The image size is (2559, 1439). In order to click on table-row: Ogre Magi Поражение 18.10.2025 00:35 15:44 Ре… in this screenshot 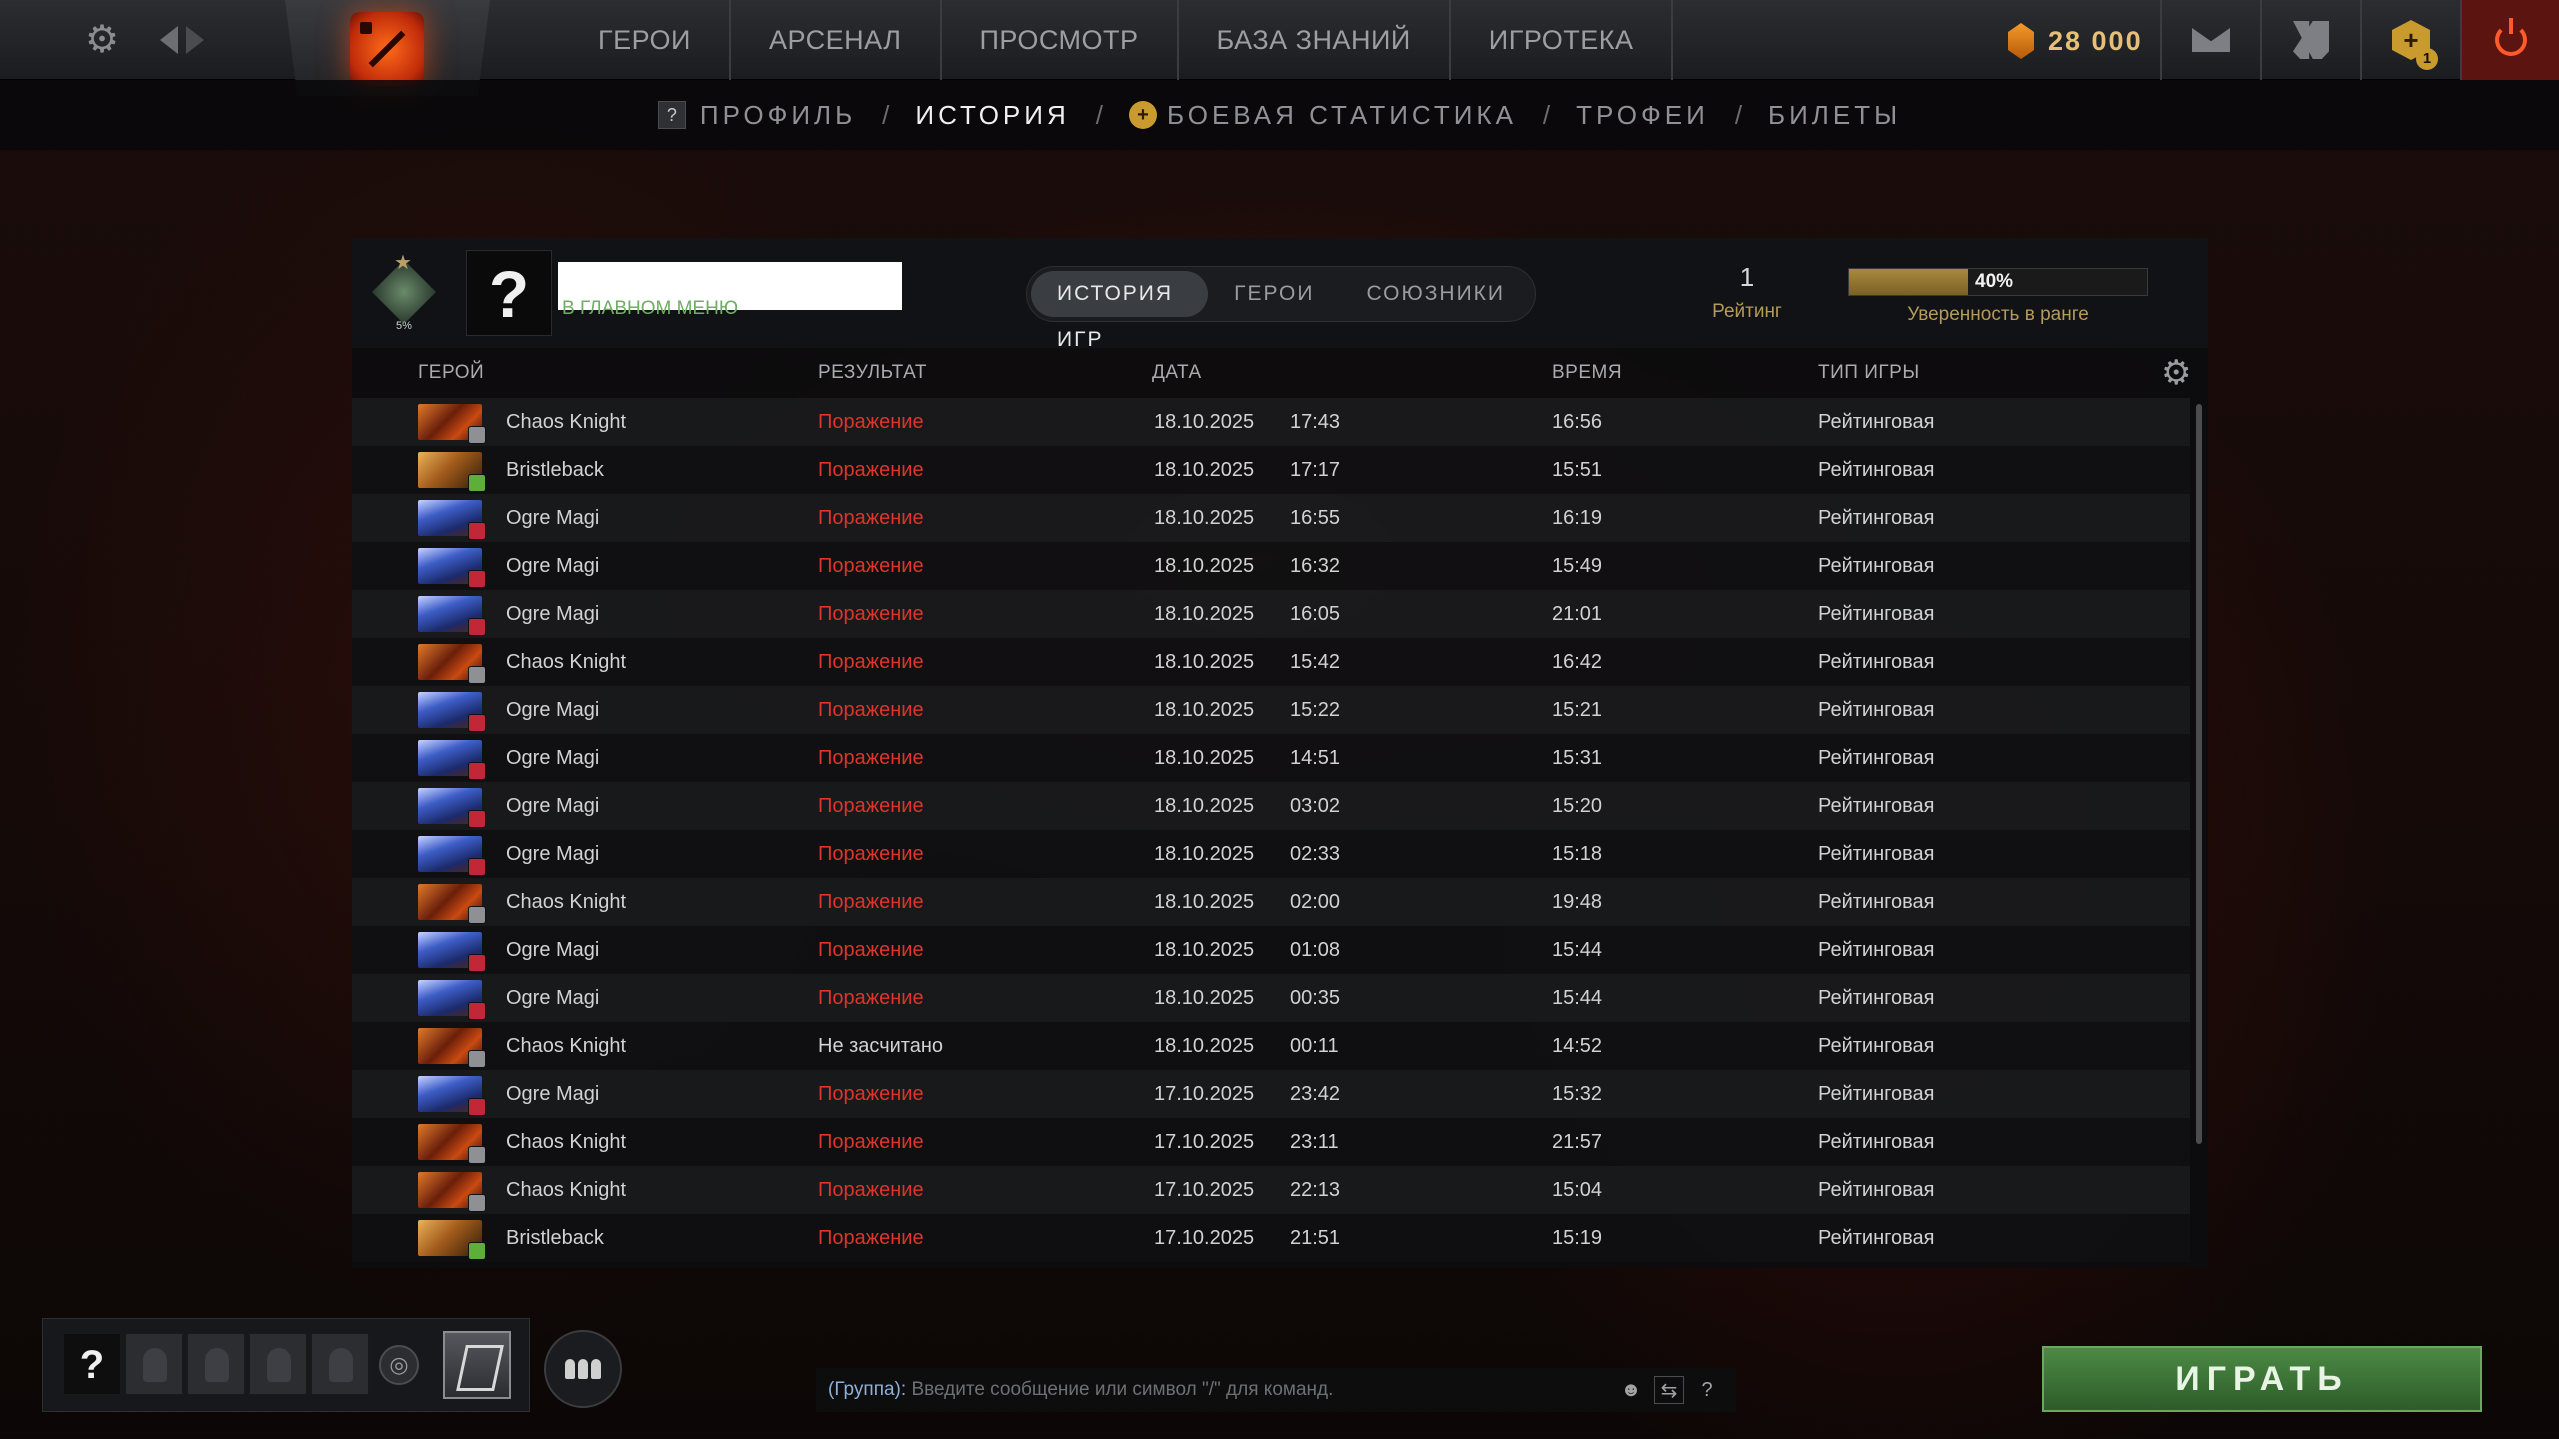, I will do `click(1271, 998)`.